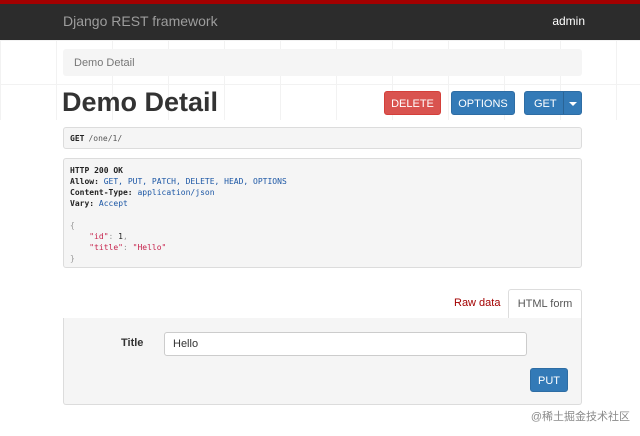 The image size is (640, 436). Describe the element at coordinates (483, 103) in the screenshot. I see `options-button: OPTIONS` at that location.